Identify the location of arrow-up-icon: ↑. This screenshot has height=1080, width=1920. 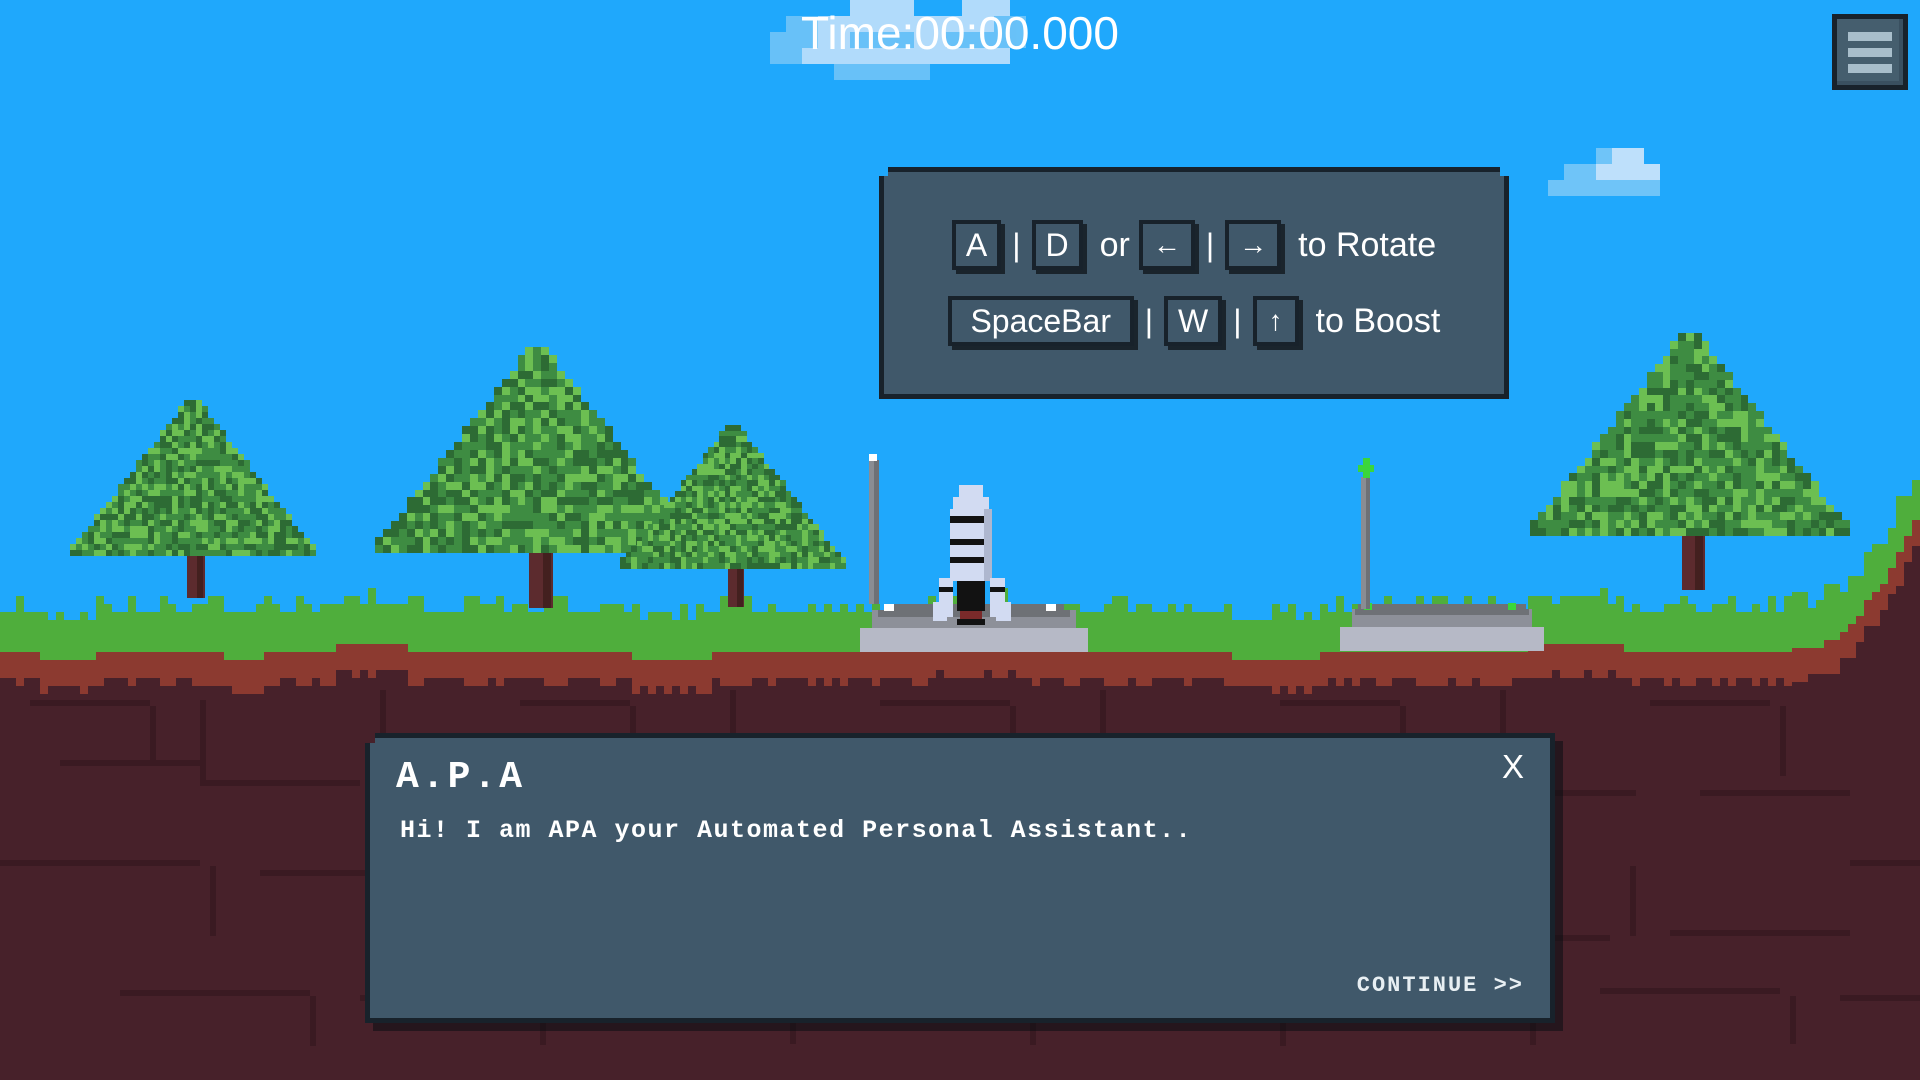
(1275, 320).